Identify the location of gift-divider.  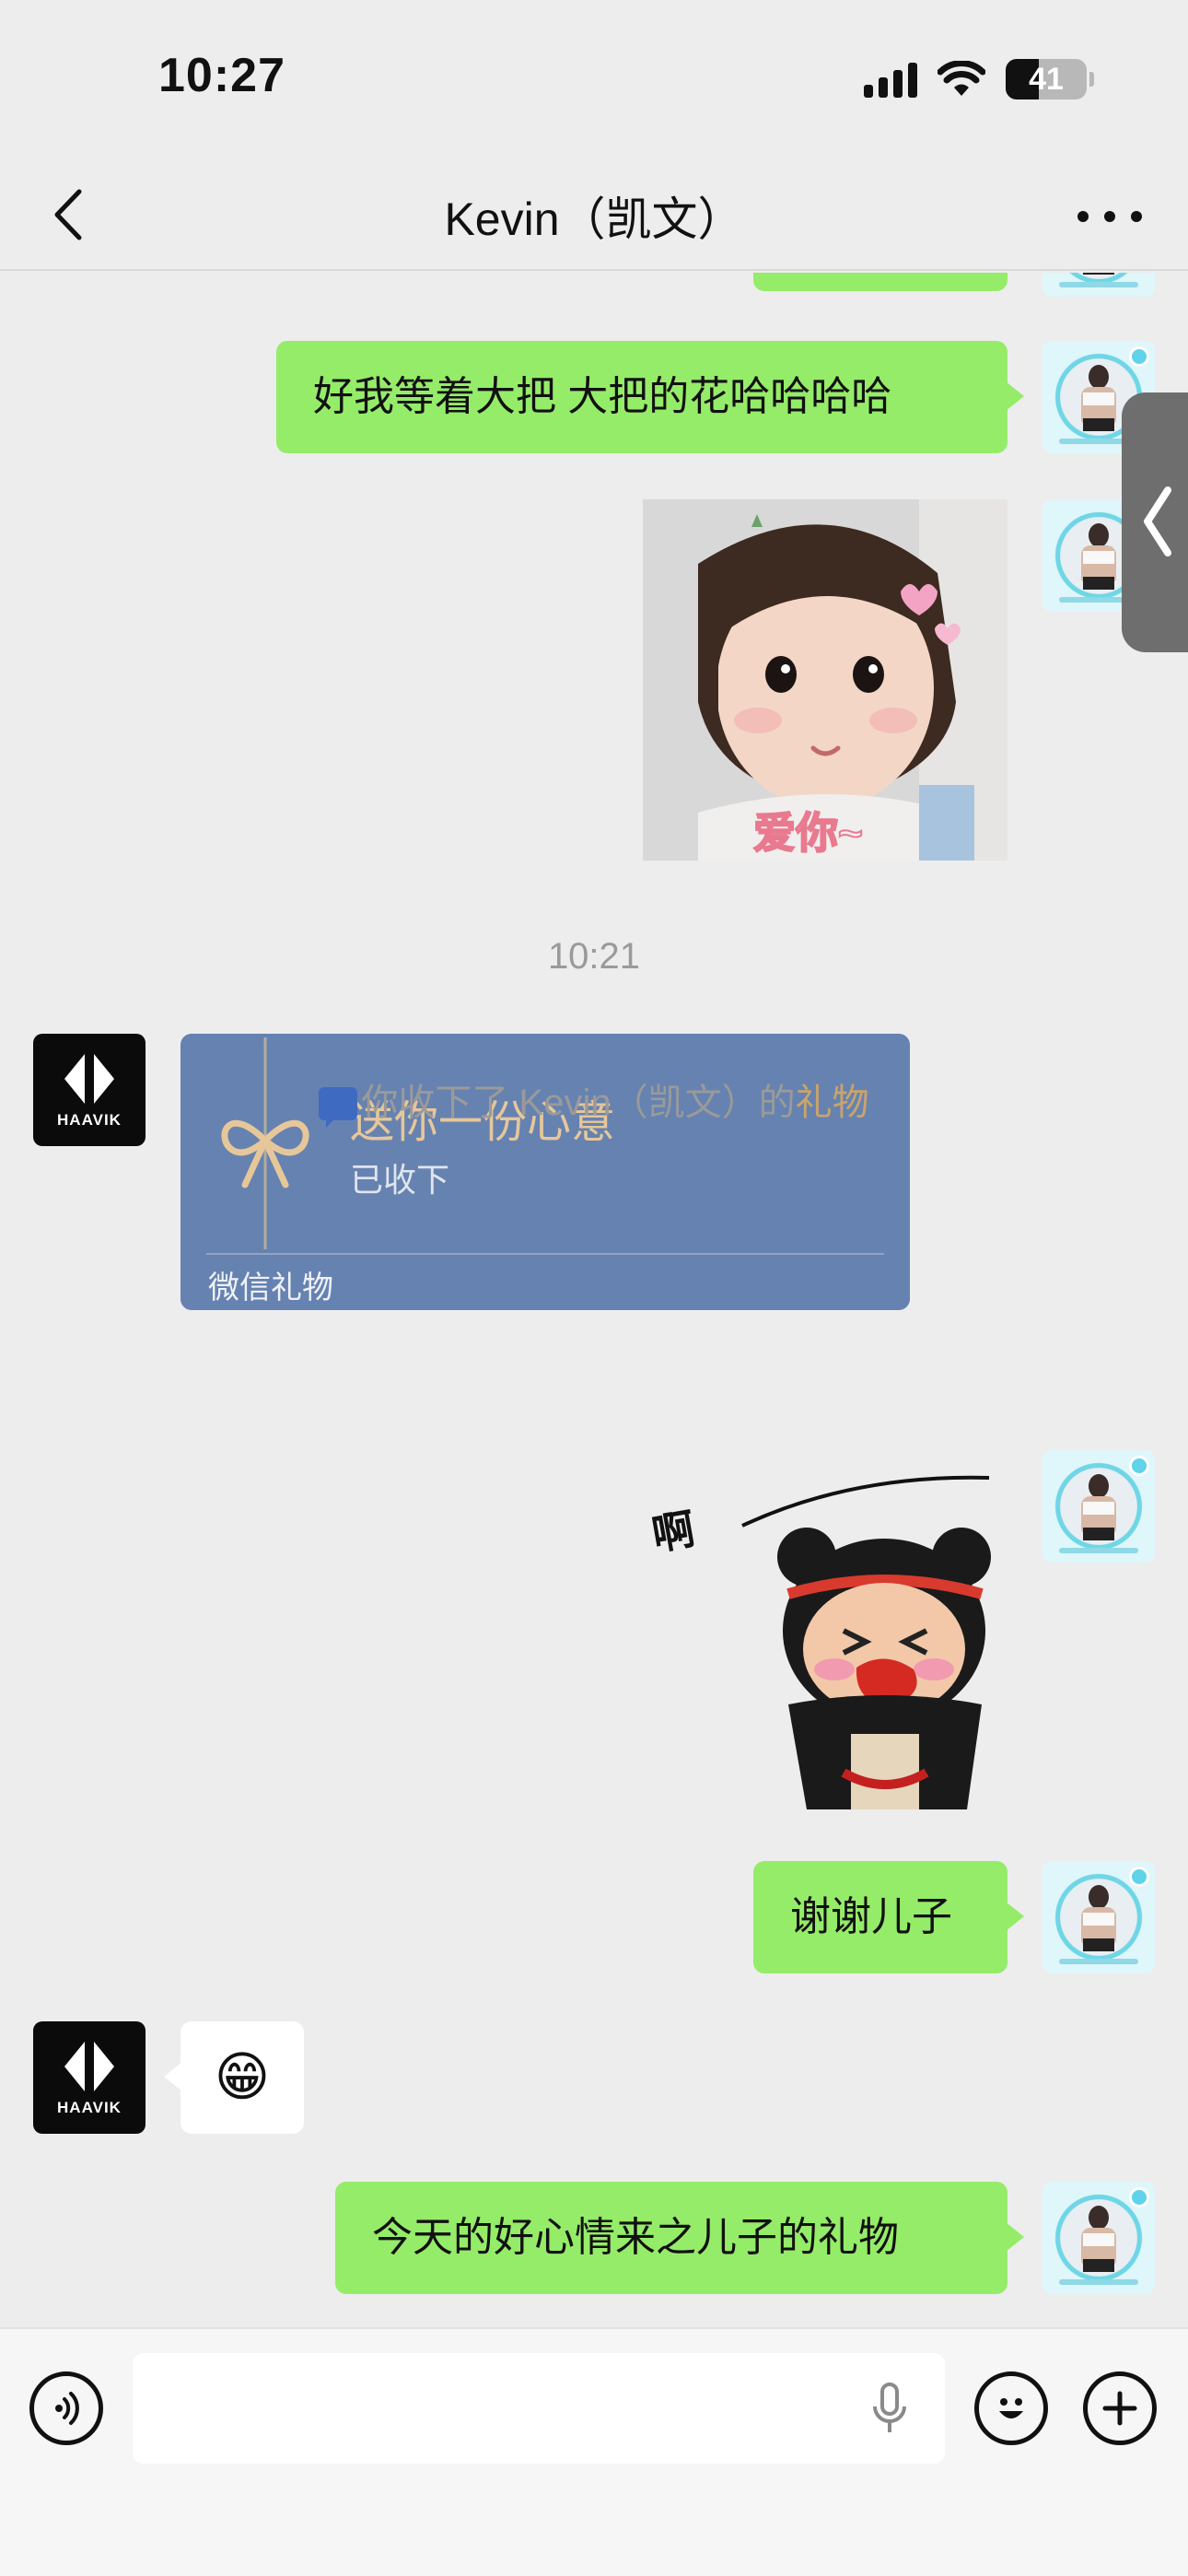
(545, 1254).